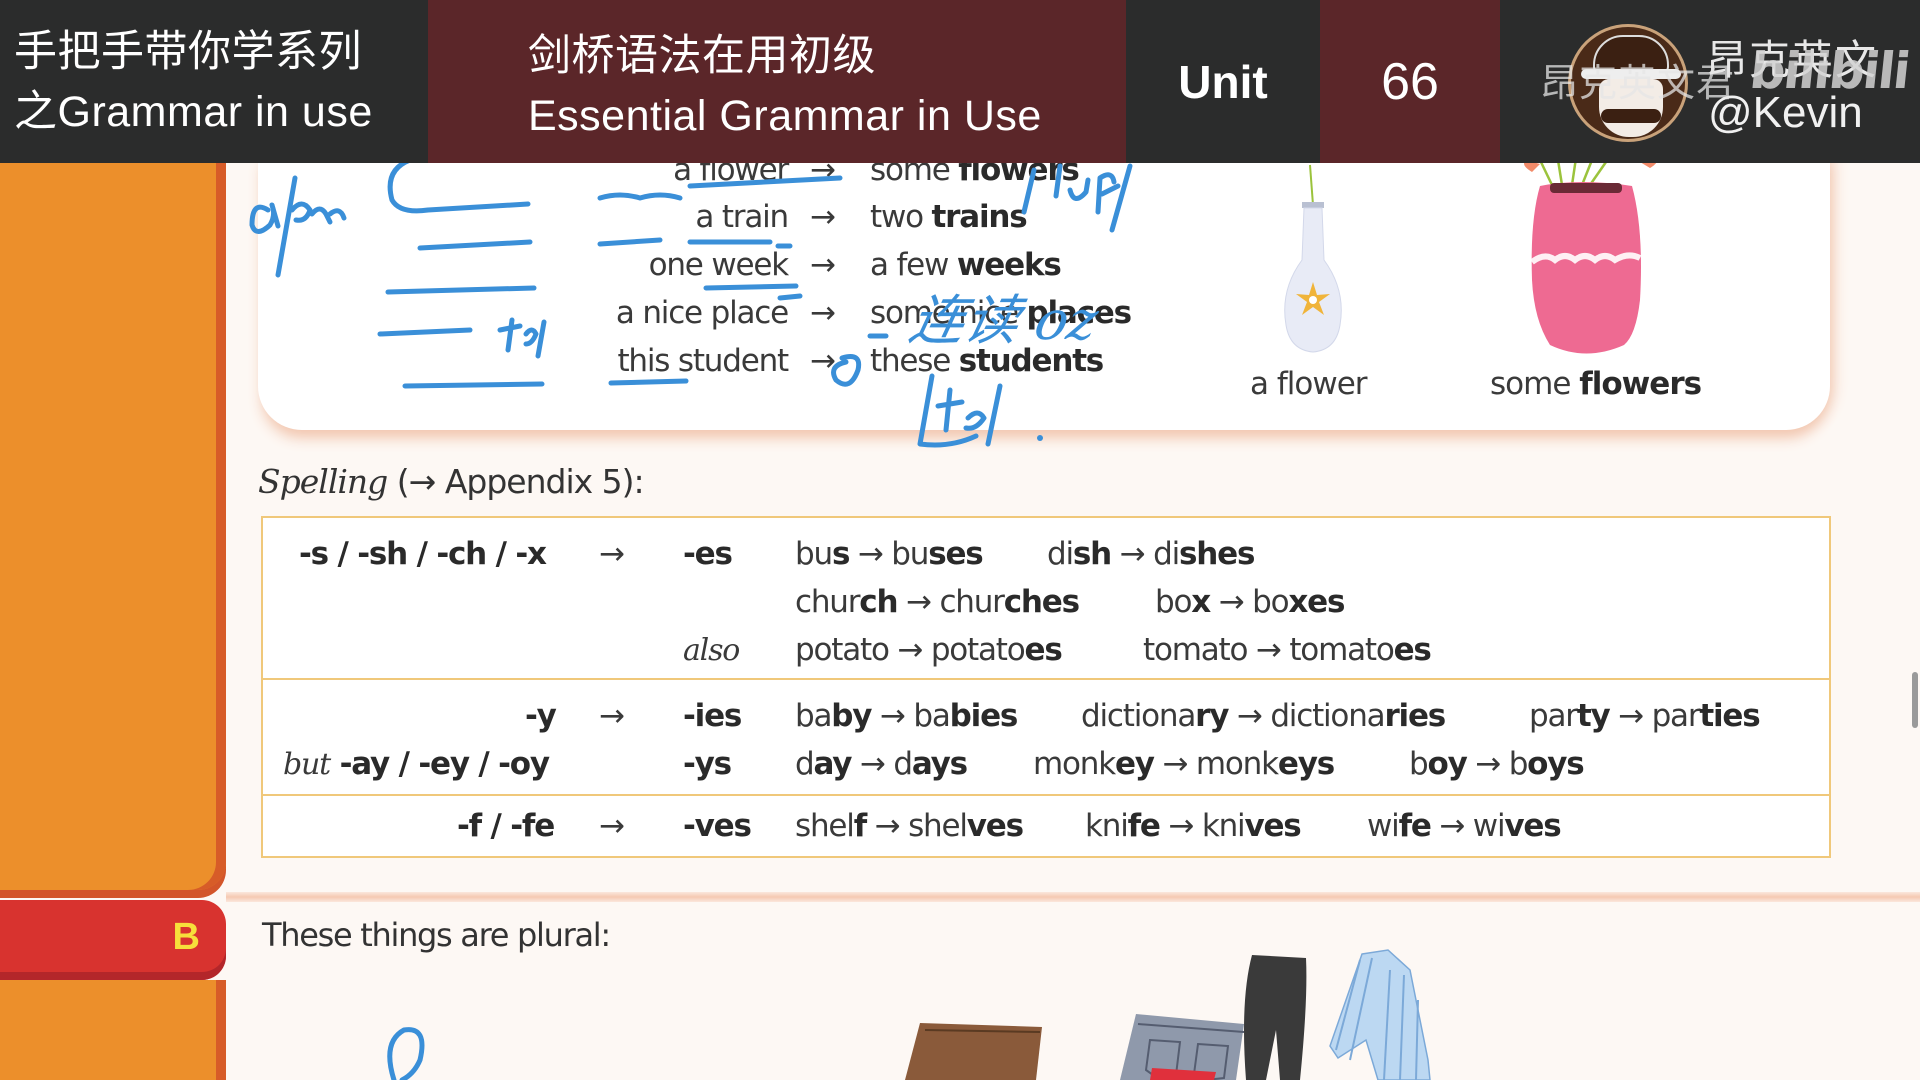 This screenshot has height=1080, width=1920. I want to click on sub-rule-ending: -ys, so click(707, 764).